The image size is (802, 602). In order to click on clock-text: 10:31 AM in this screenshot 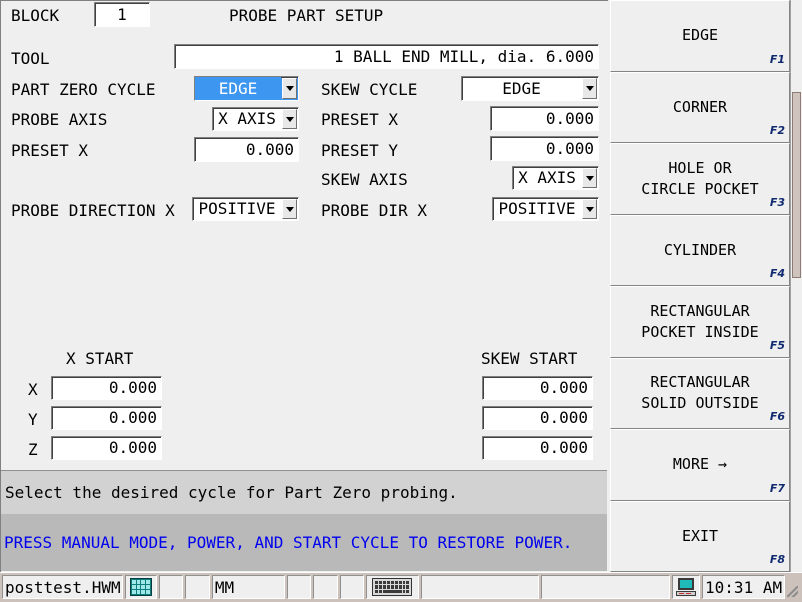, I will do `click(744, 587)`.